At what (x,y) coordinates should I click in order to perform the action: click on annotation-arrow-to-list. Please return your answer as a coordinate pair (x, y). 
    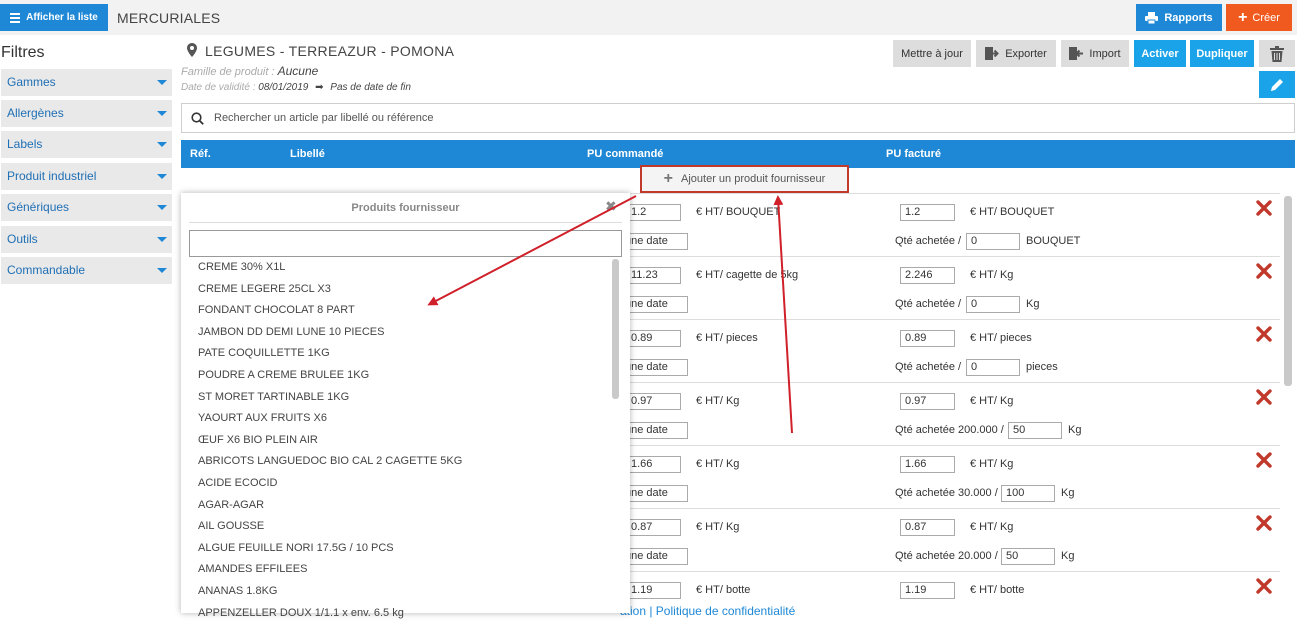
    Looking at the image, I should click on (533, 250).